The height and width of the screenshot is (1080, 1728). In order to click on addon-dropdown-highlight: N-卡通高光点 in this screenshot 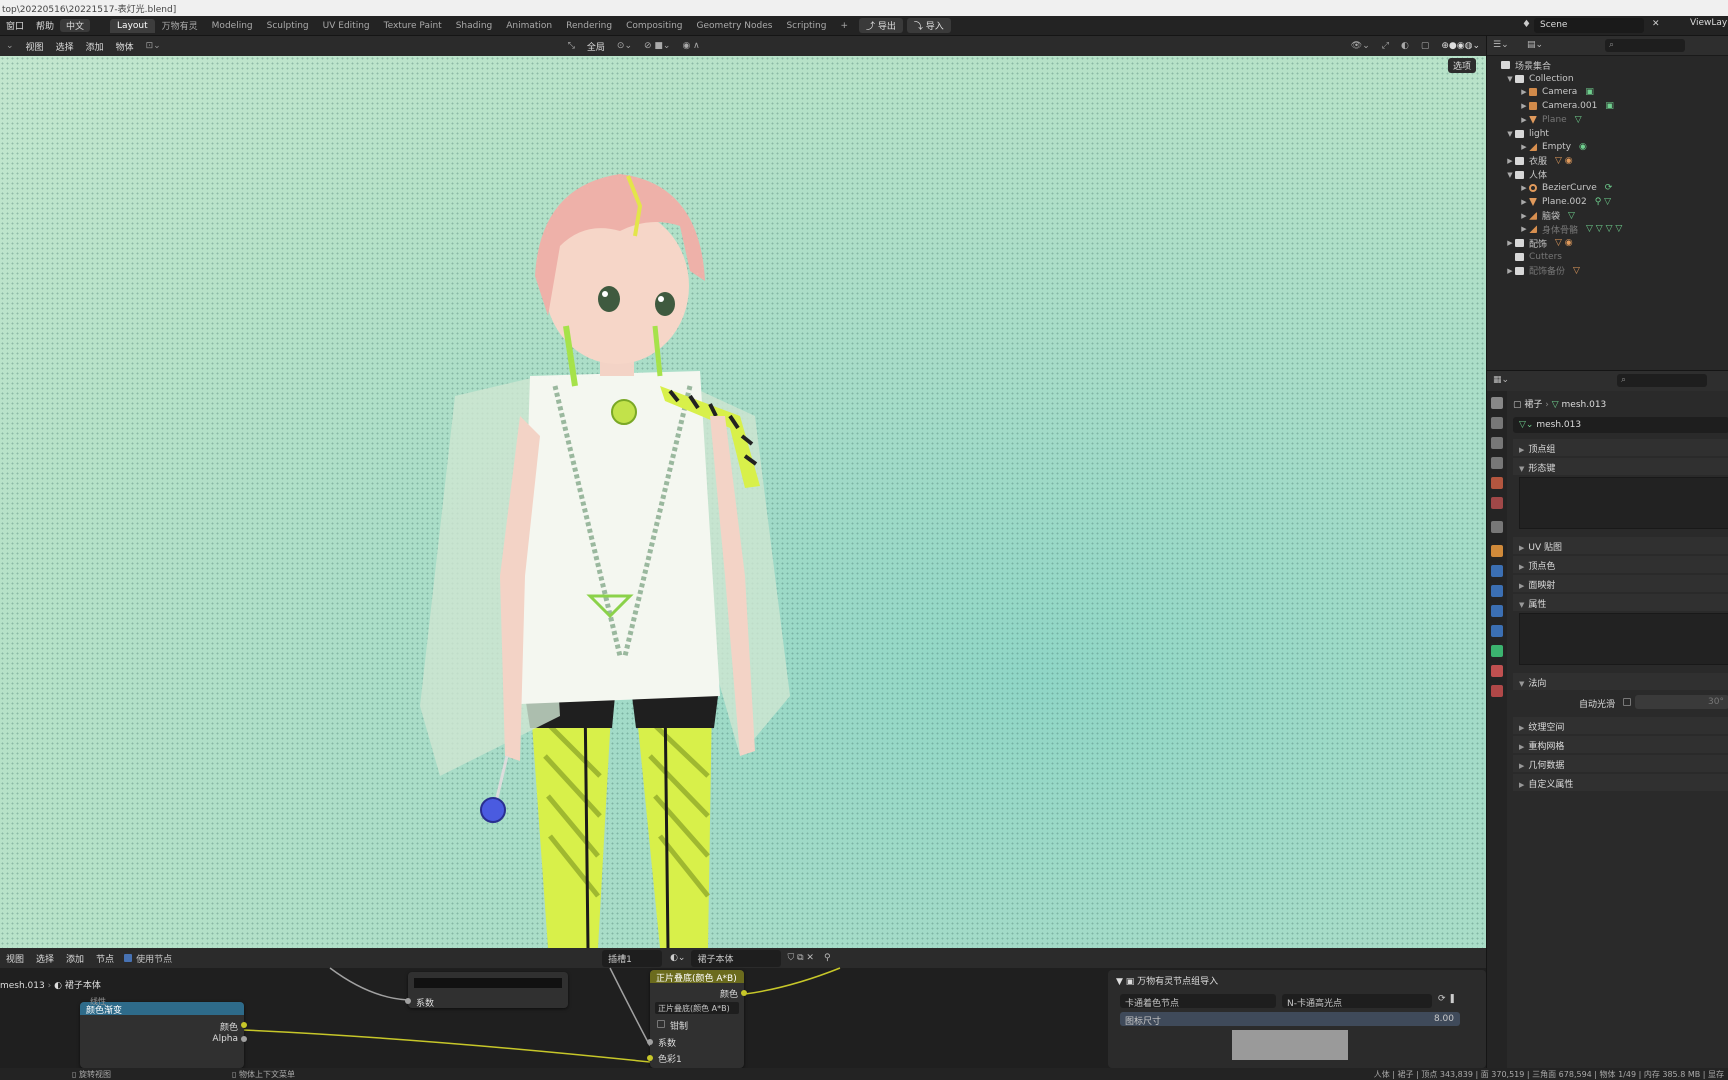, I will do `click(1357, 1001)`.